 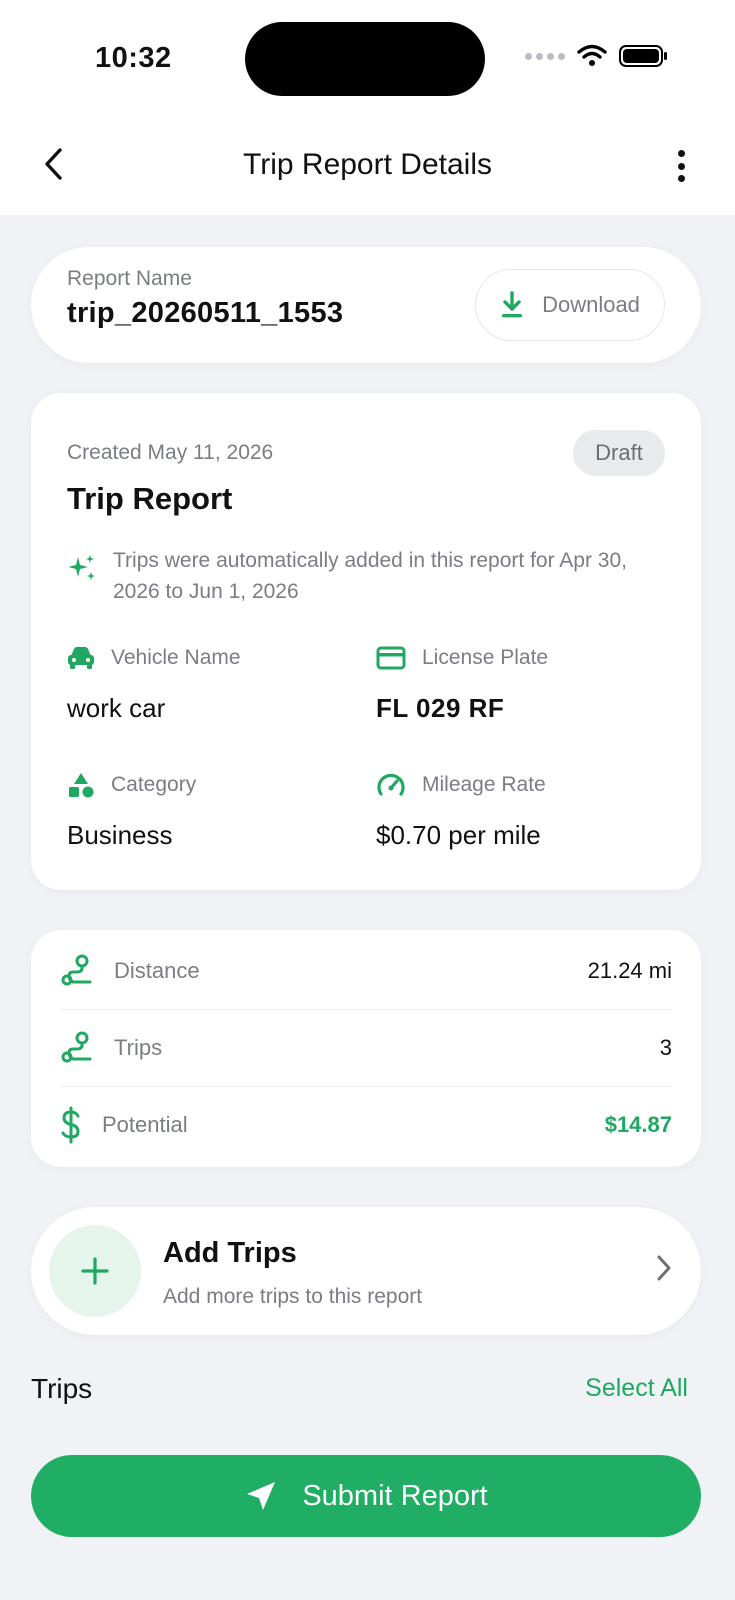 I want to click on trips-label: Trips, so click(x=138, y=1047).